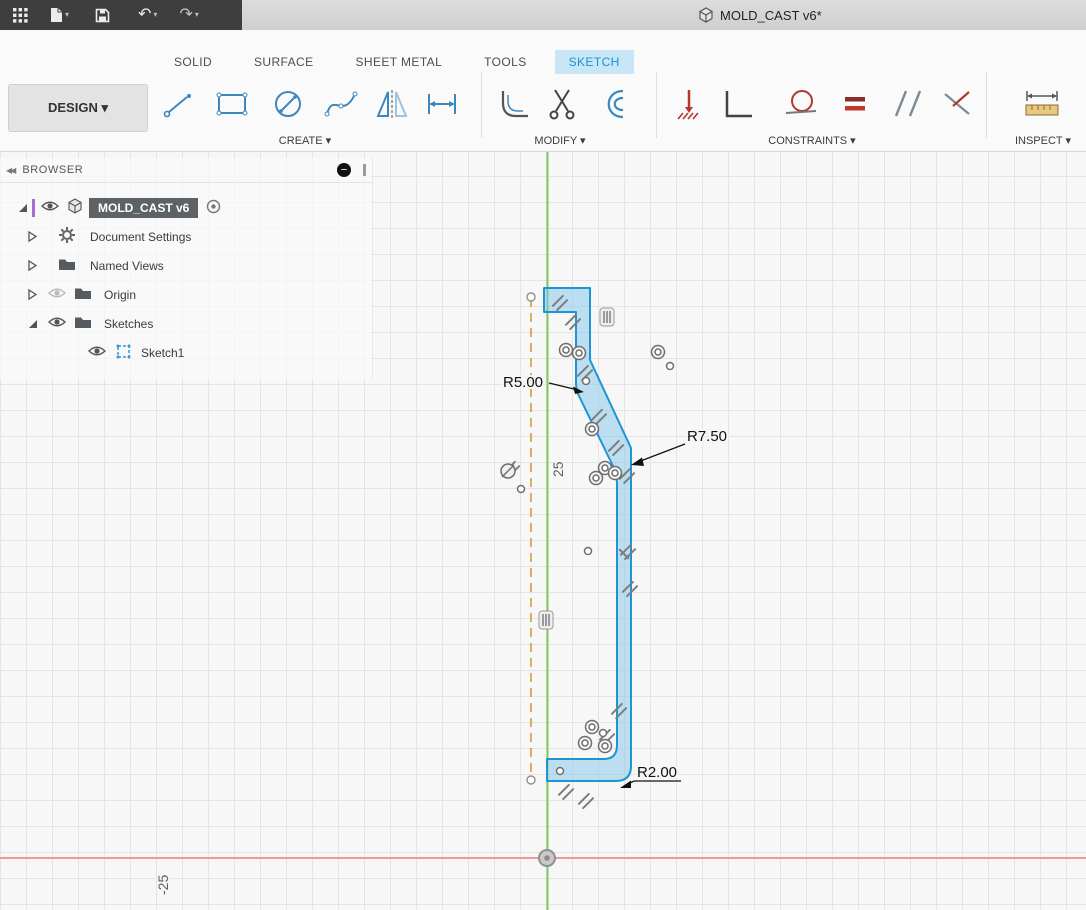 The image size is (1086, 910). What do you see at coordinates (188, 15) in the screenshot?
I see `redo-button: ↷ ▾` at bounding box center [188, 15].